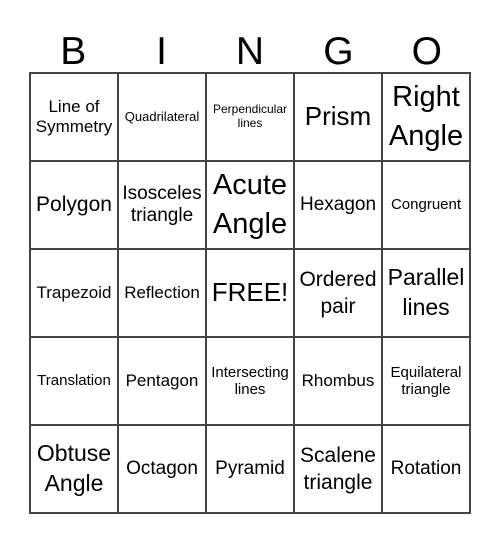  I want to click on free-space: FREE!, so click(250, 293).